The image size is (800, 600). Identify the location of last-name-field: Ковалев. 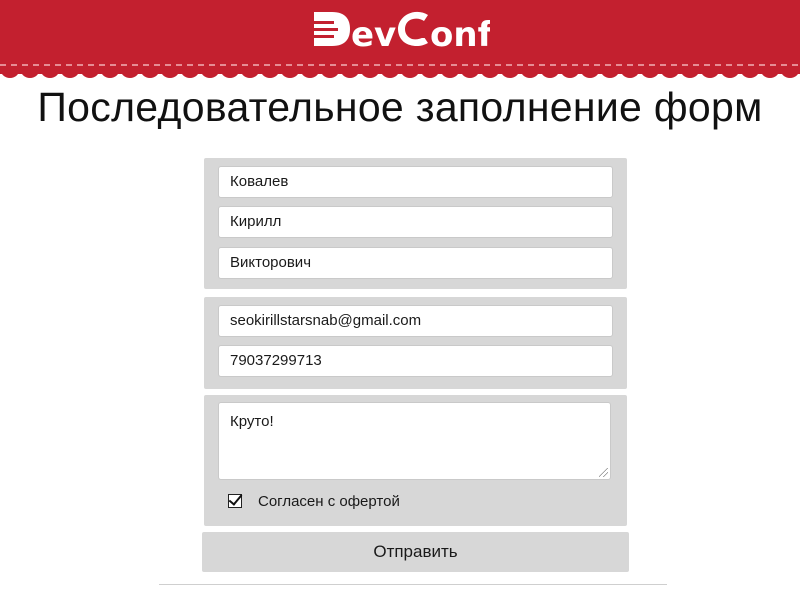
(415, 182).